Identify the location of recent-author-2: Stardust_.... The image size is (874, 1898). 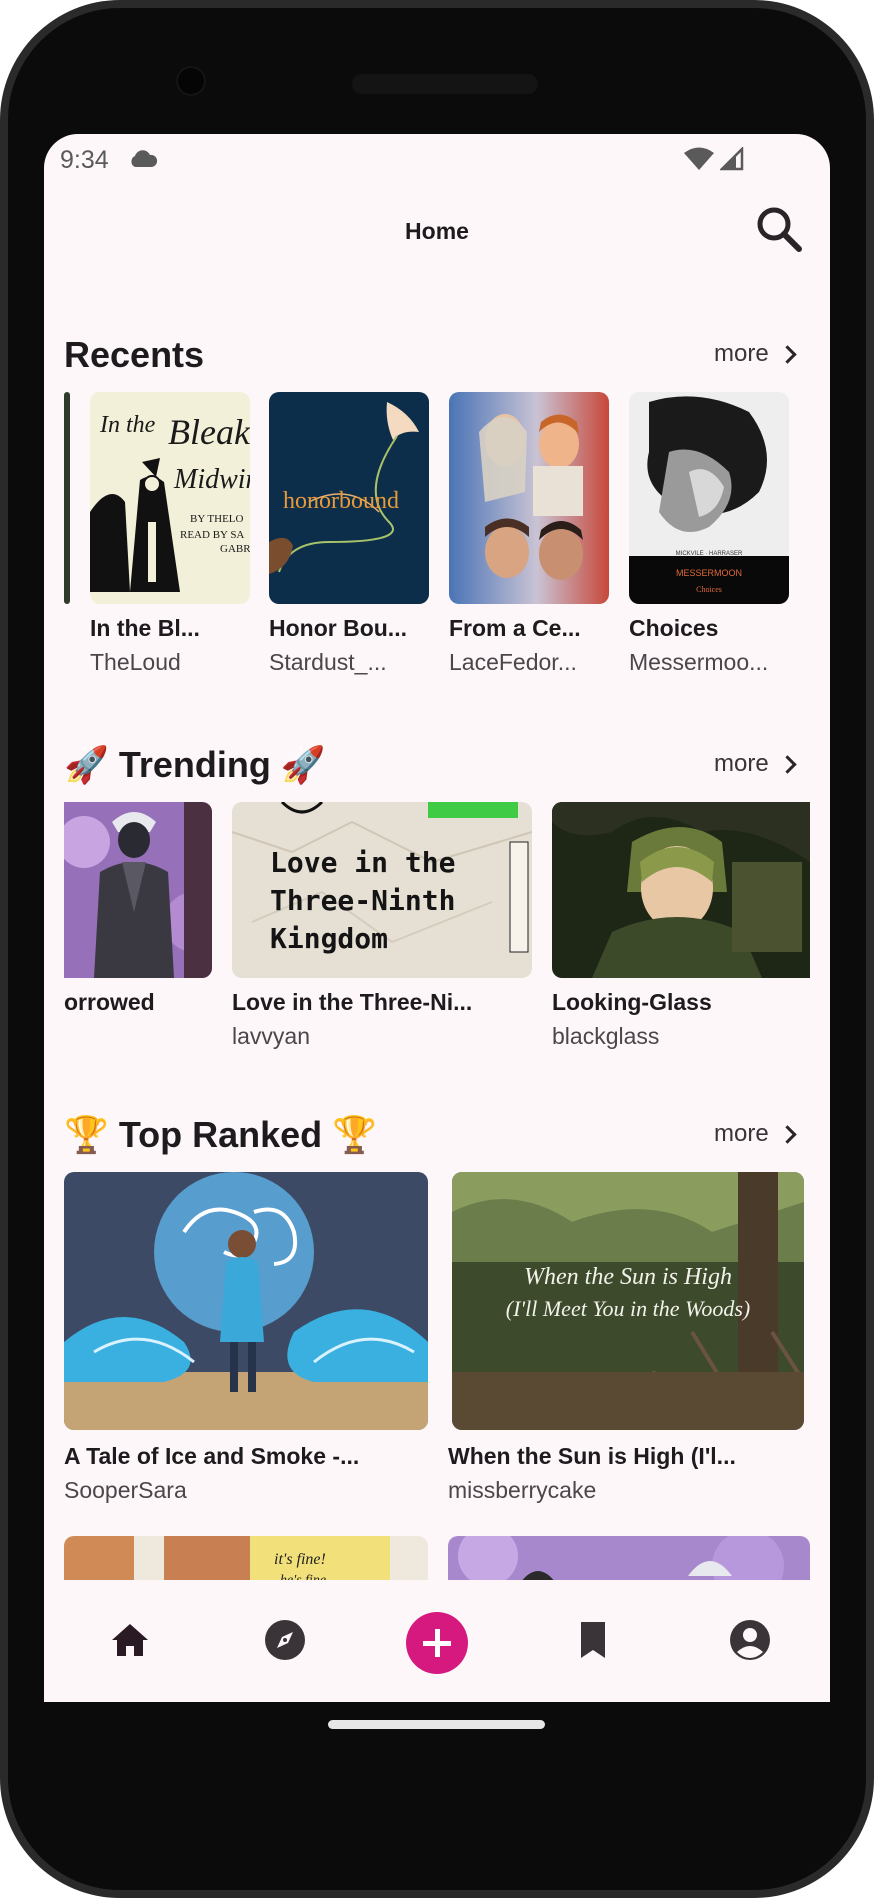
(351, 662).